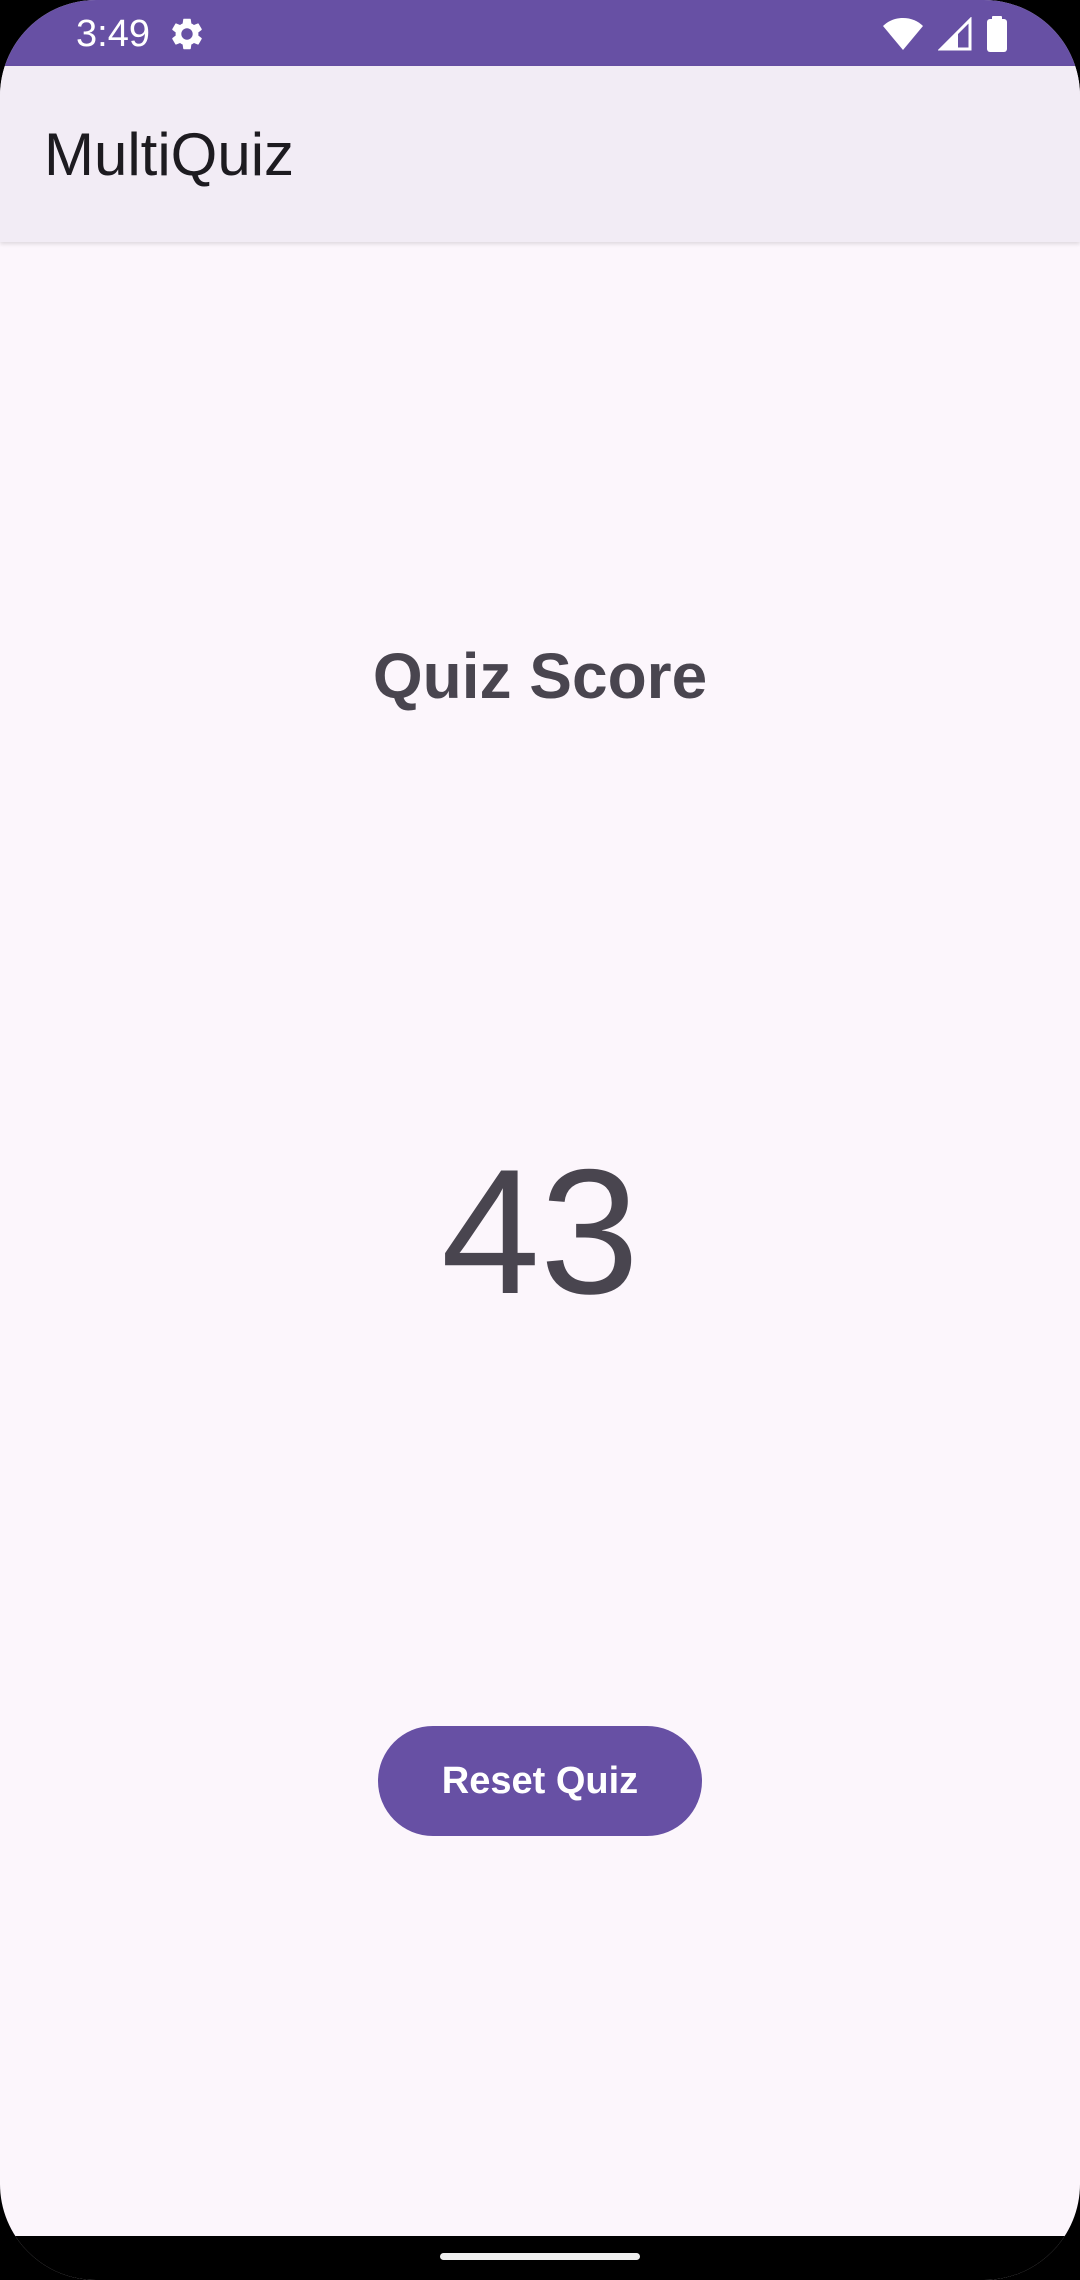 The width and height of the screenshot is (1080, 2280). Describe the element at coordinates (540, 676) in the screenshot. I see `score-heading: Quiz Score` at that location.